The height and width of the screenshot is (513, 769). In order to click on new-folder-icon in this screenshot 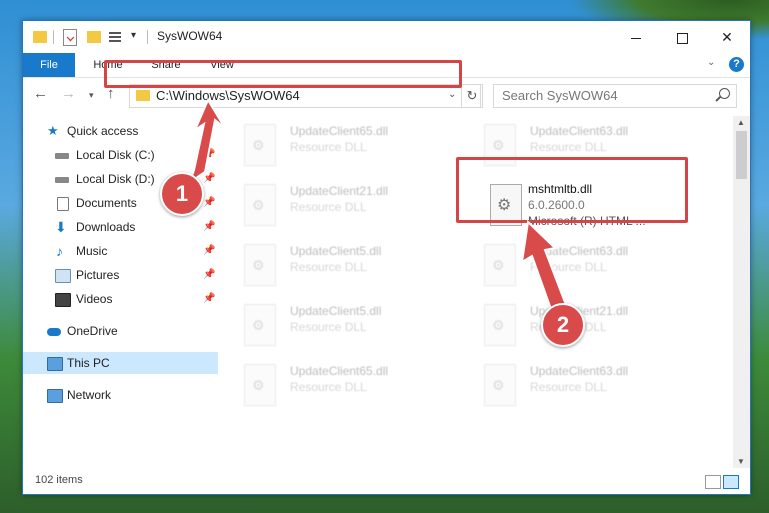, I will do `click(94, 37)`.